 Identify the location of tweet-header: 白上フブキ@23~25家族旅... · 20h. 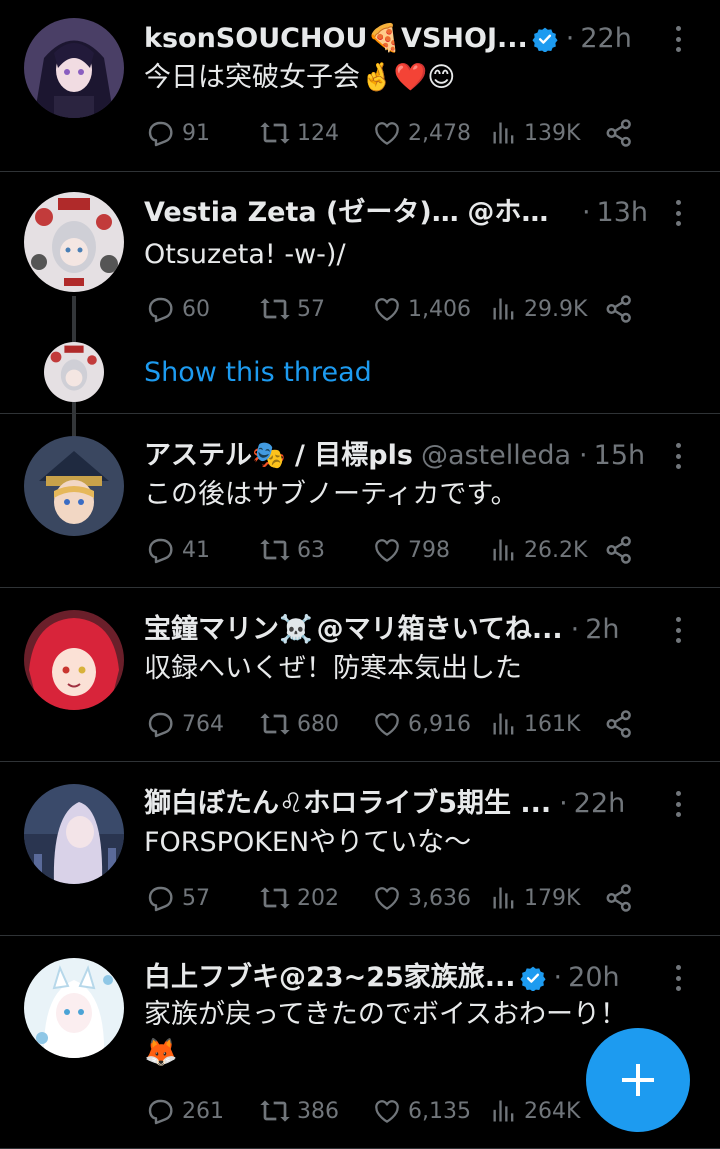
(396, 978).